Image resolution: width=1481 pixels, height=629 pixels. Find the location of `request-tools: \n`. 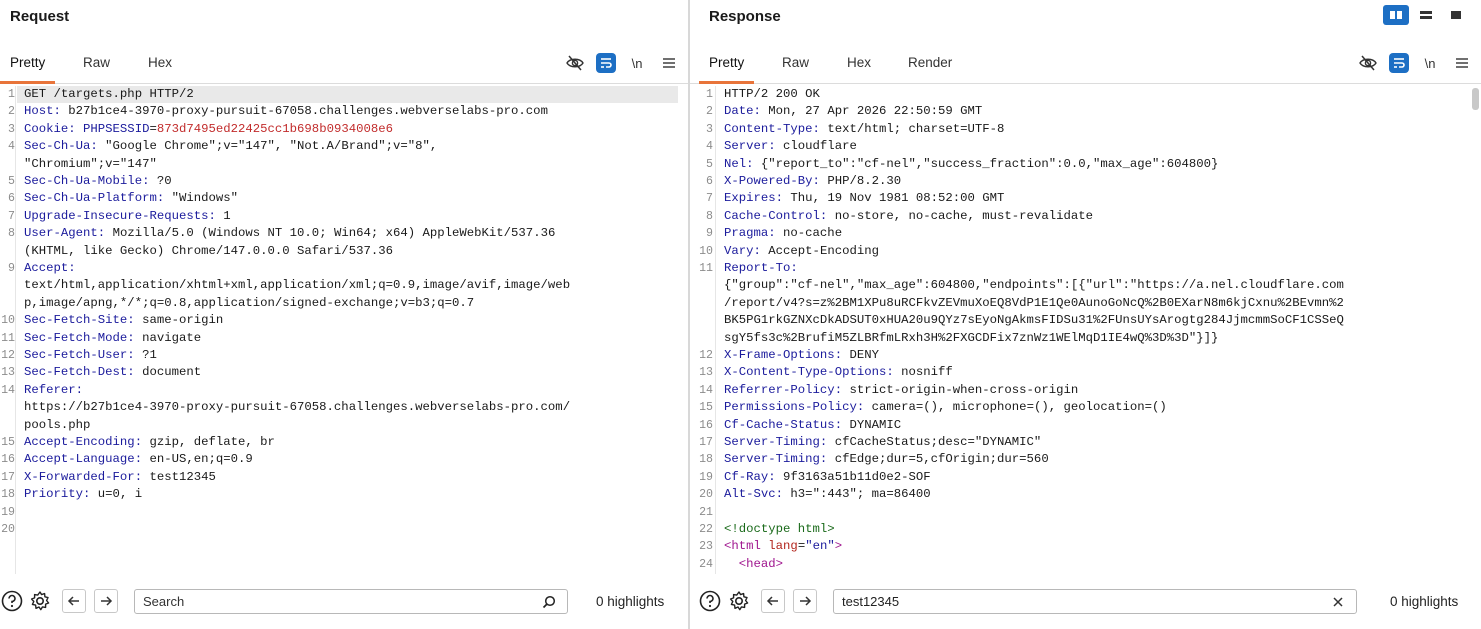

request-tools: \n is located at coordinates (622, 63).